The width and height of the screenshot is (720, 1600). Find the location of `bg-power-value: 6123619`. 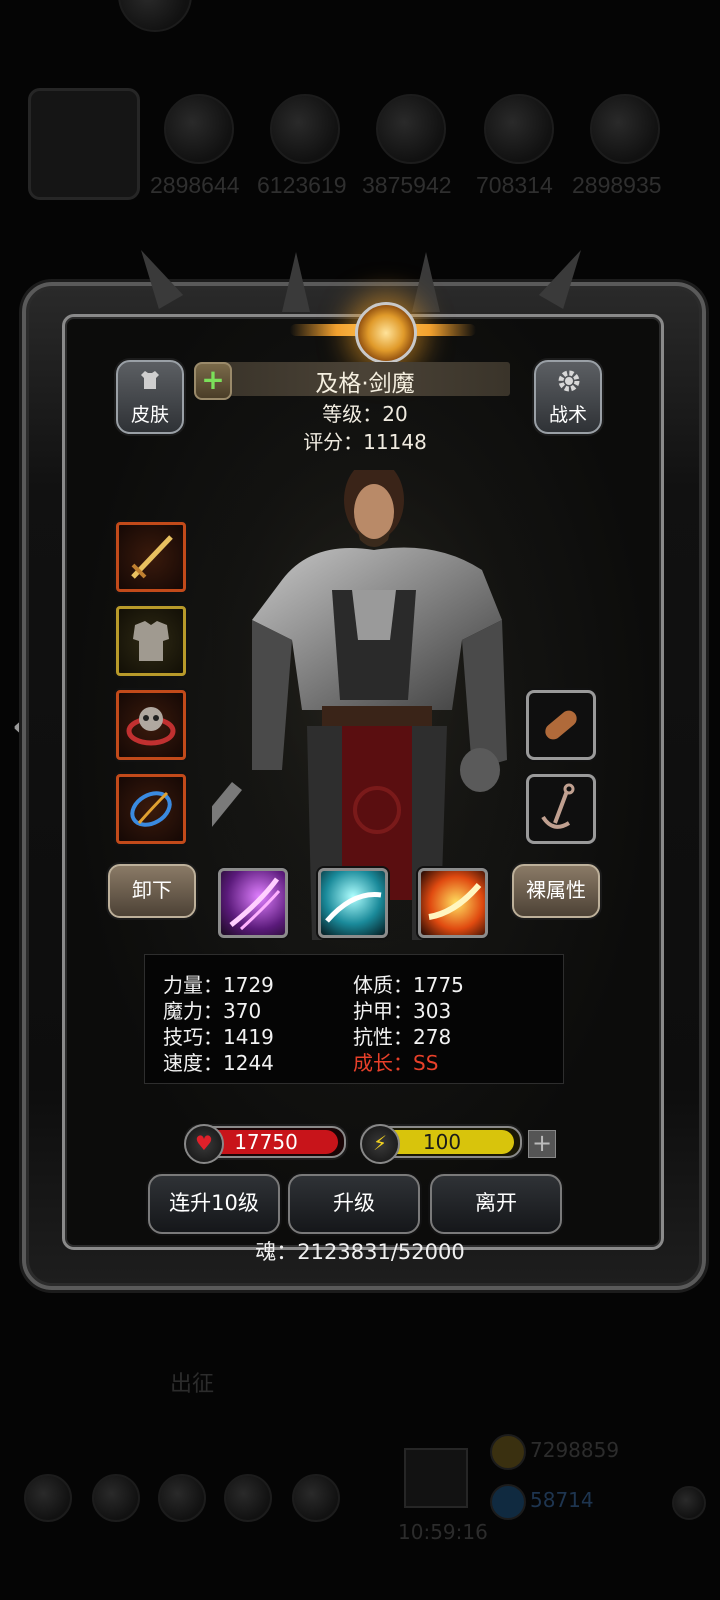

bg-power-value: 6123619 is located at coordinates (302, 185).